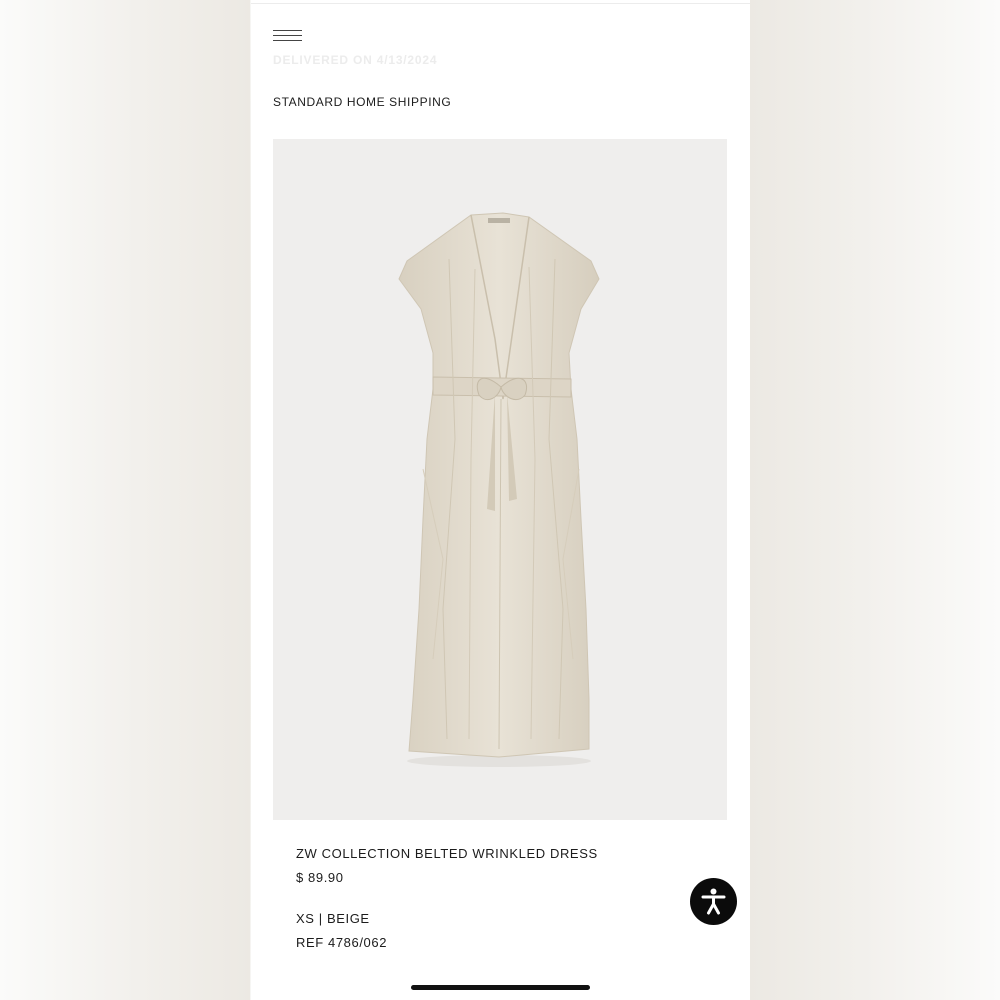 The height and width of the screenshot is (1000, 1000). Describe the element at coordinates (287, 36) in the screenshot. I see `hamburger-menu-icon` at that location.